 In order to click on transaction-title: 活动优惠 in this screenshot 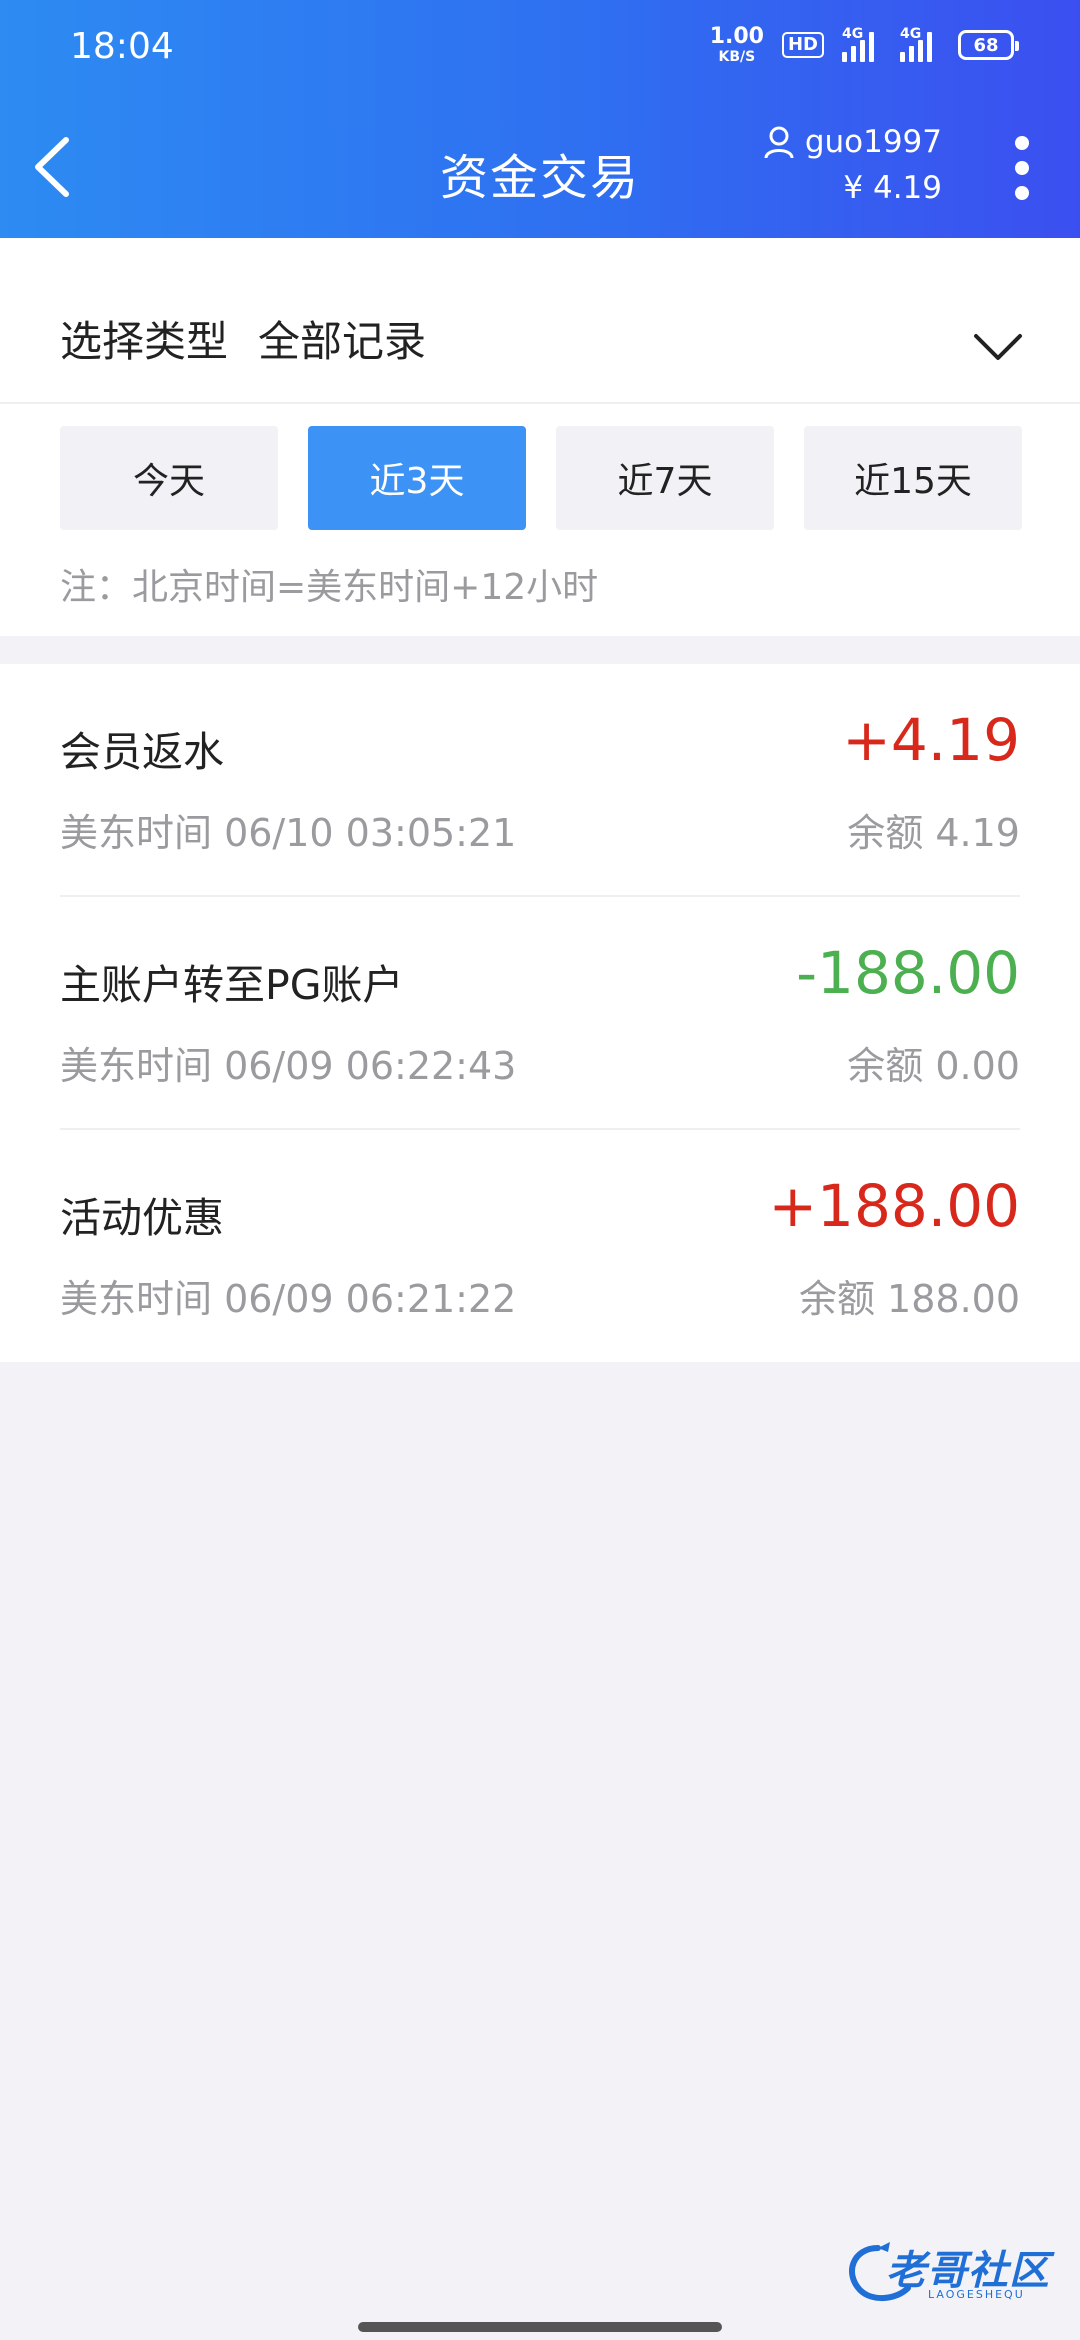, I will do `click(142, 1218)`.